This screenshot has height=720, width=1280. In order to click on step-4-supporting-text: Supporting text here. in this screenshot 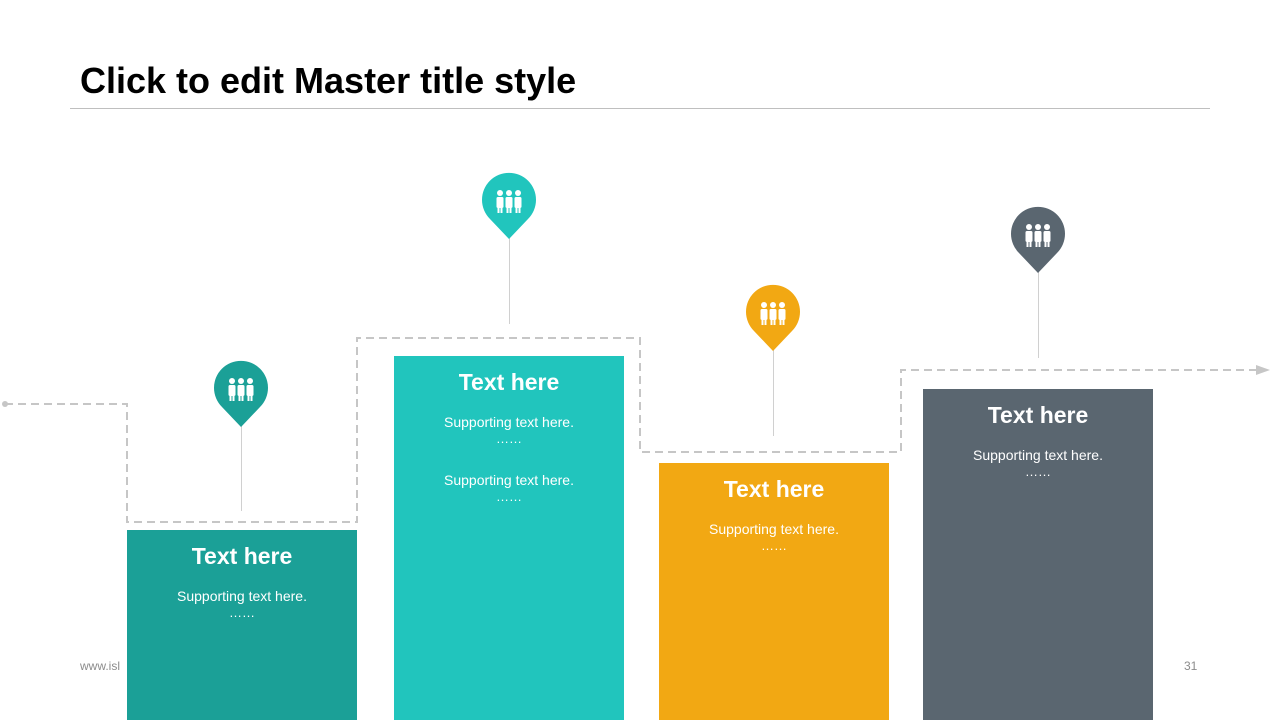, I will do `click(1038, 455)`.